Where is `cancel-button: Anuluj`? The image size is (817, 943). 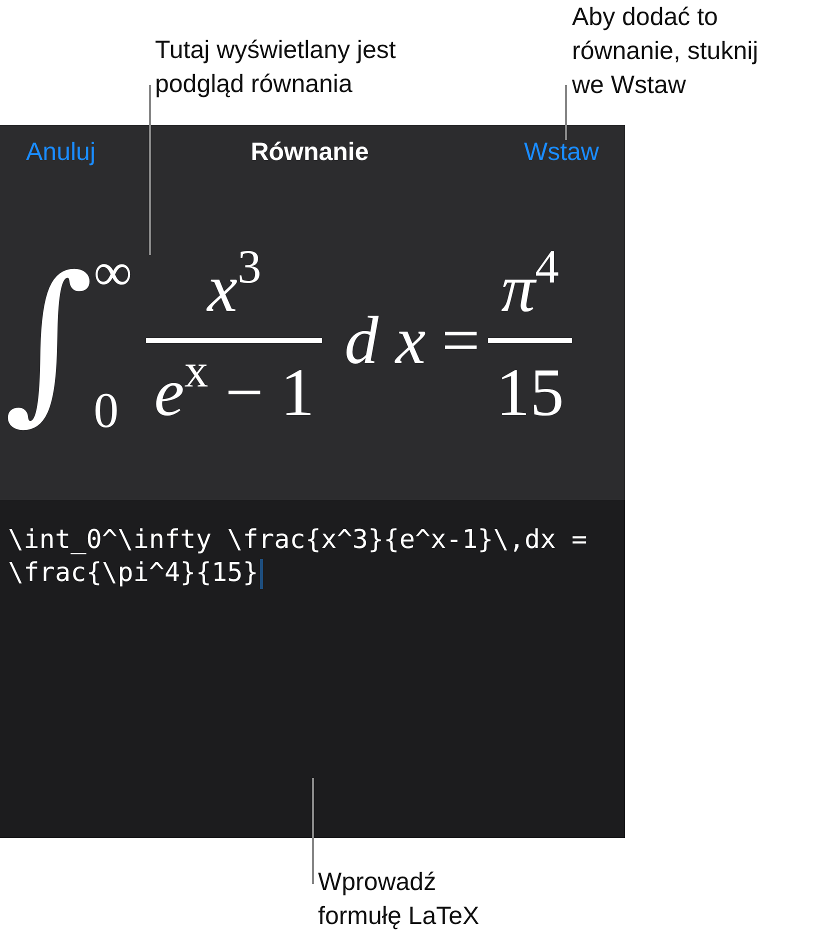
cancel-button: Anuluj is located at coordinates (61, 152).